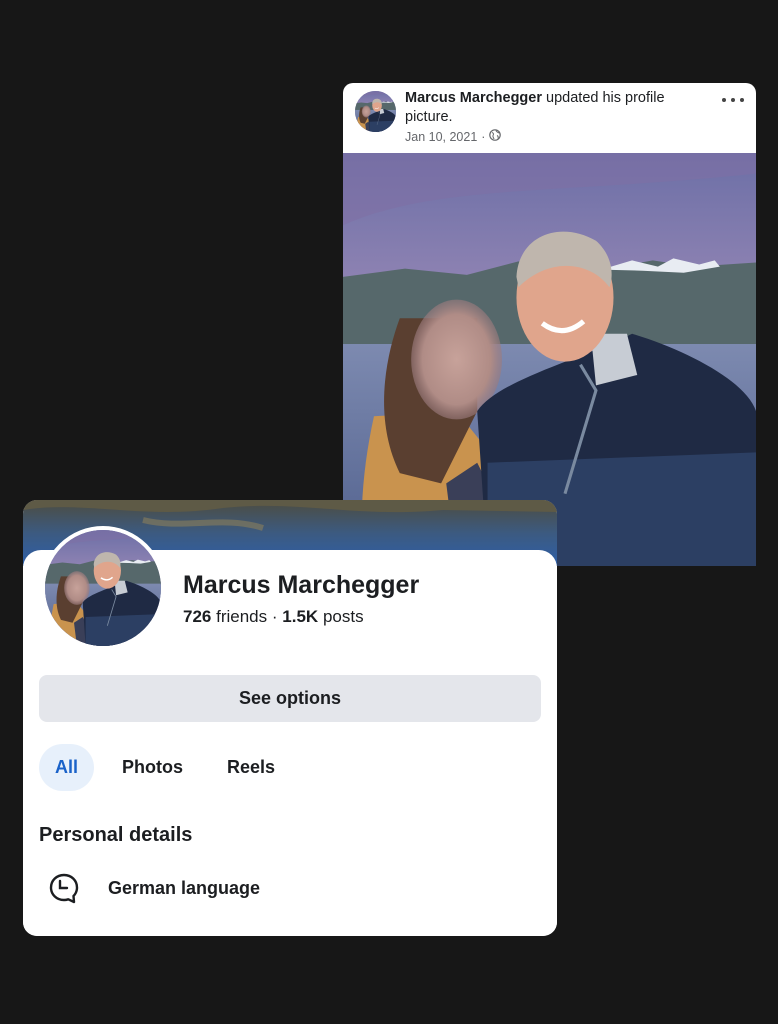  I want to click on profile-tabs: All Photos Reels, so click(171, 767).